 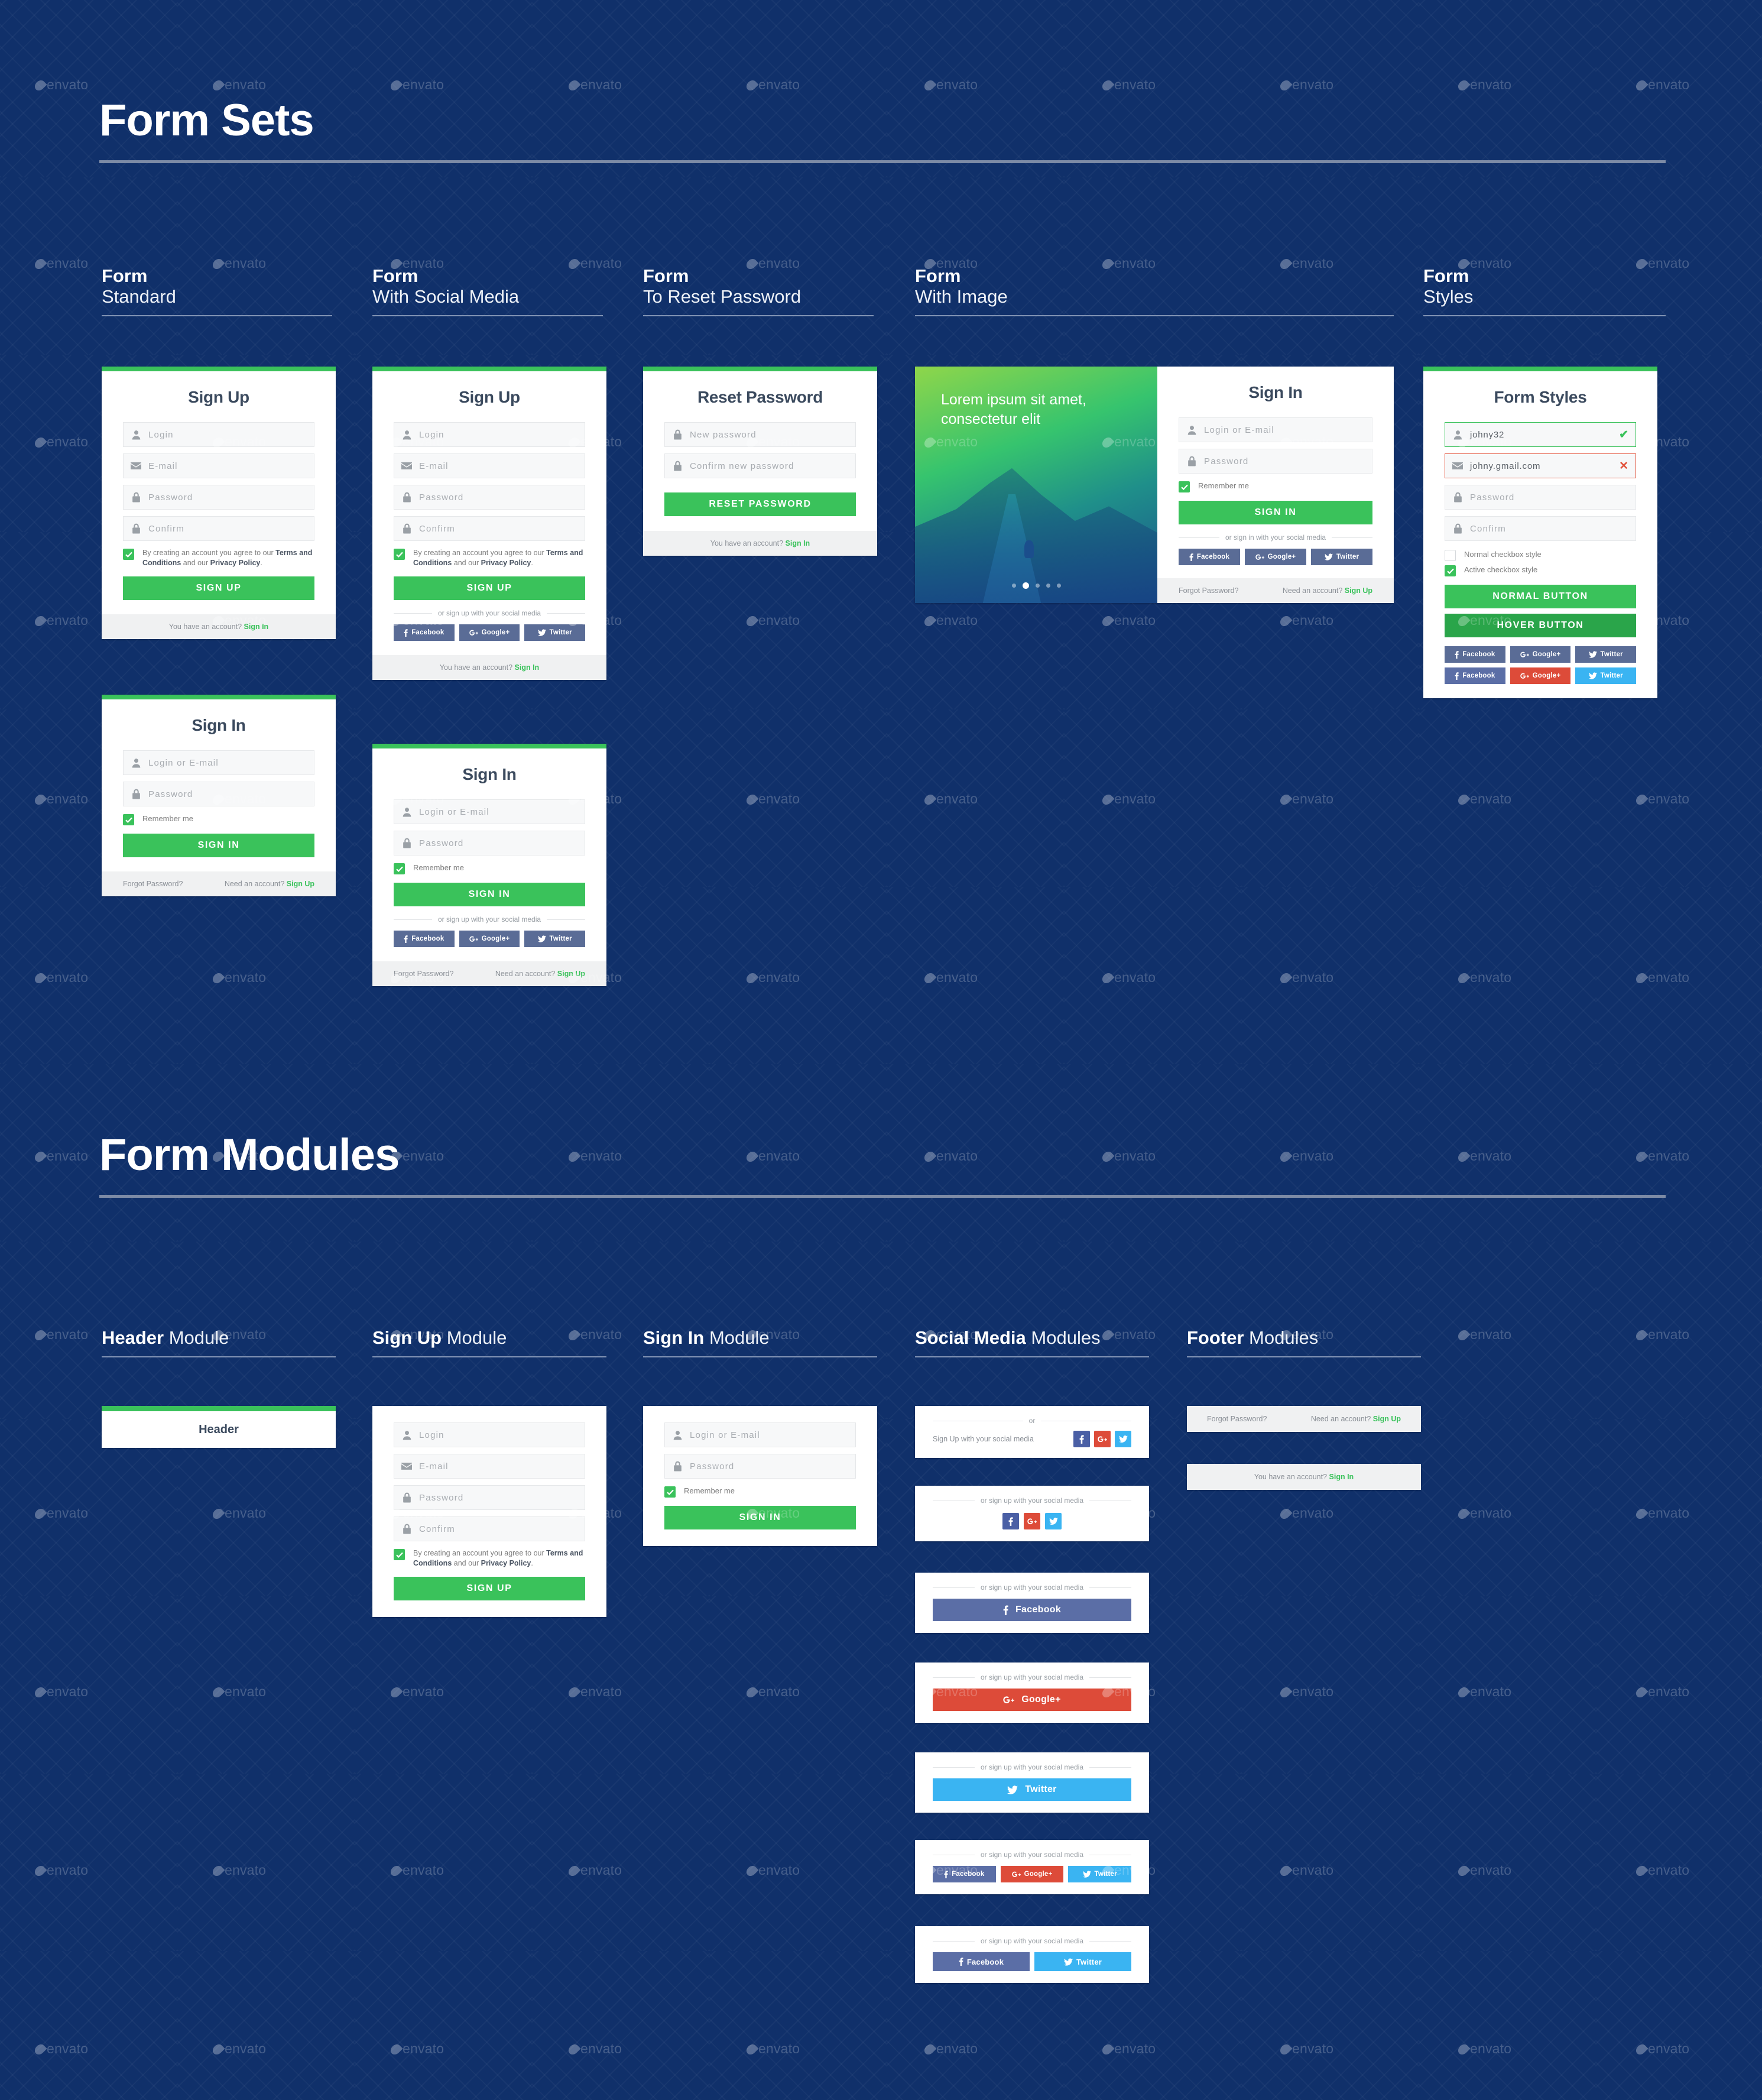 What do you see at coordinates (1540, 675) in the screenshot?
I see `google-button-brand: Google+` at bounding box center [1540, 675].